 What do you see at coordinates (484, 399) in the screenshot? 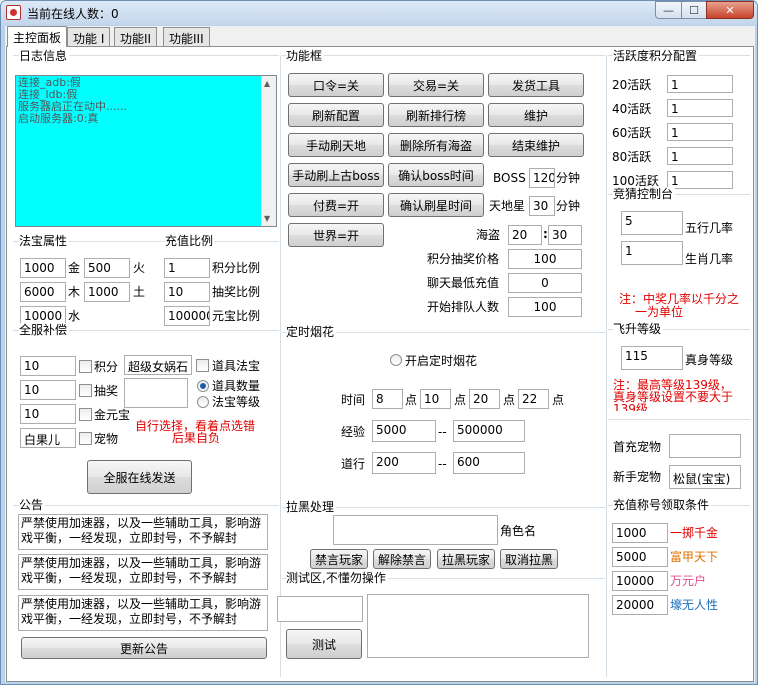
I see `fireworks-time-3-input: 20` at bounding box center [484, 399].